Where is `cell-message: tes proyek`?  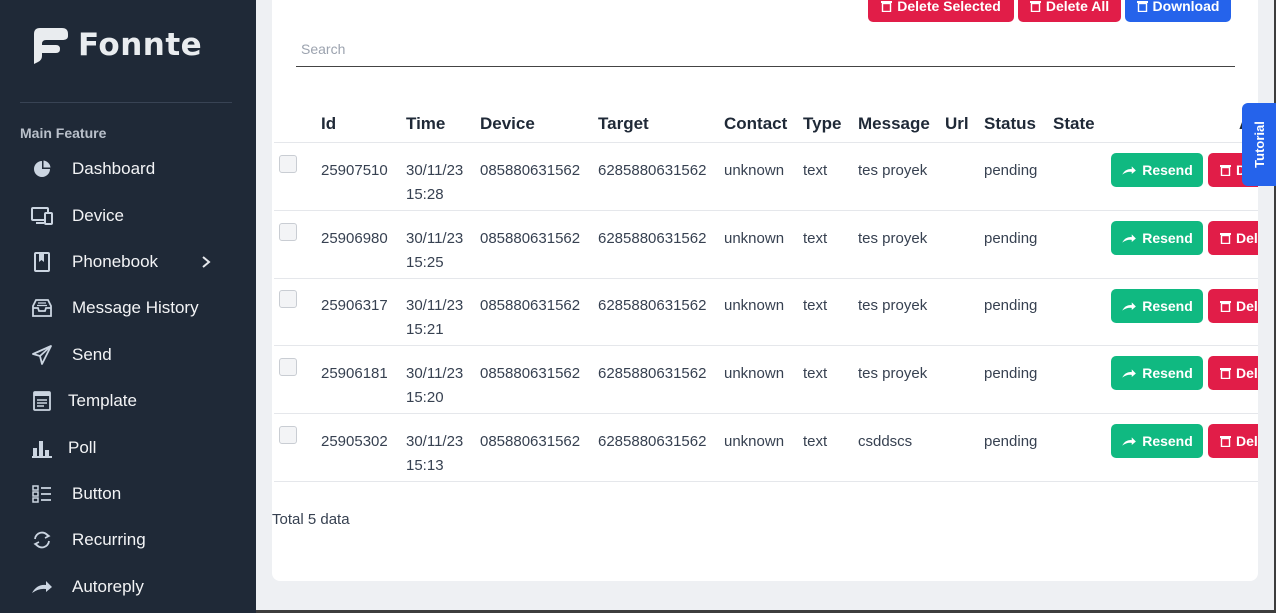 cell-message: tes proyek is located at coordinates (893, 373).